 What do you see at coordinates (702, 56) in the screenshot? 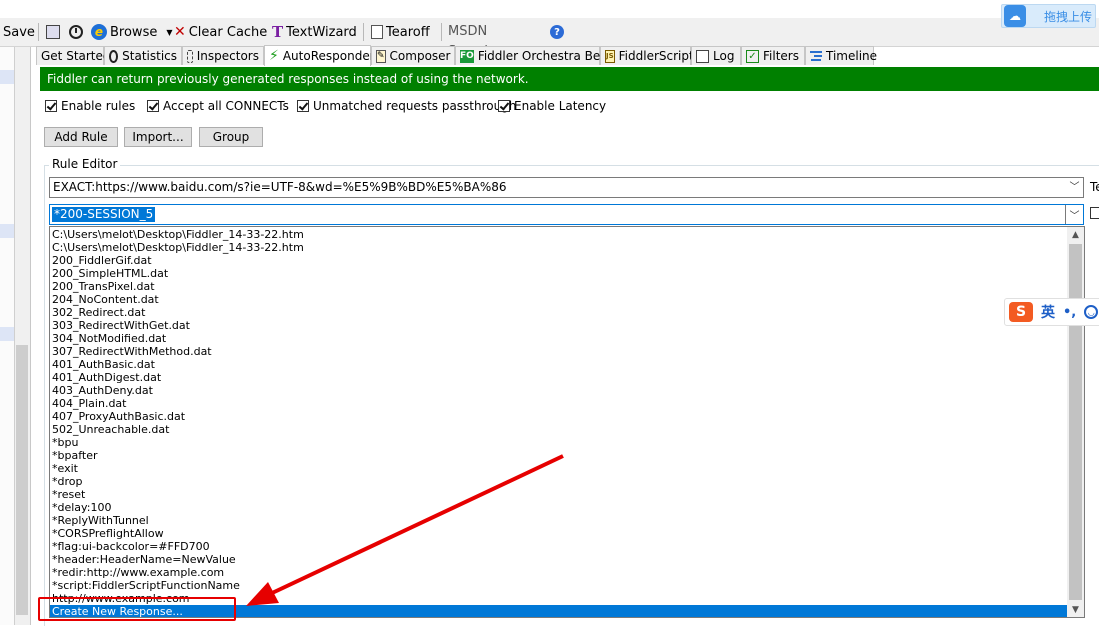
I see `log-icon` at bounding box center [702, 56].